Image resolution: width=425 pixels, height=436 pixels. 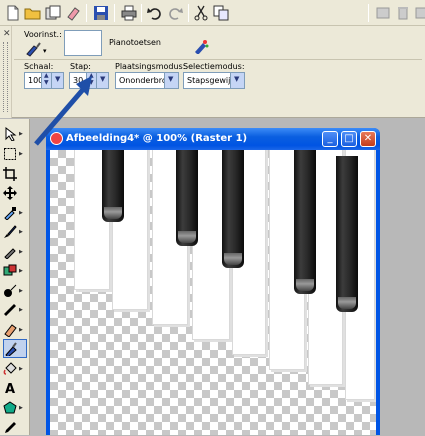 What do you see at coordinates (15, 407) in the screenshot?
I see `preset-shape-tool-icon: ▶` at bounding box center [15, 407].